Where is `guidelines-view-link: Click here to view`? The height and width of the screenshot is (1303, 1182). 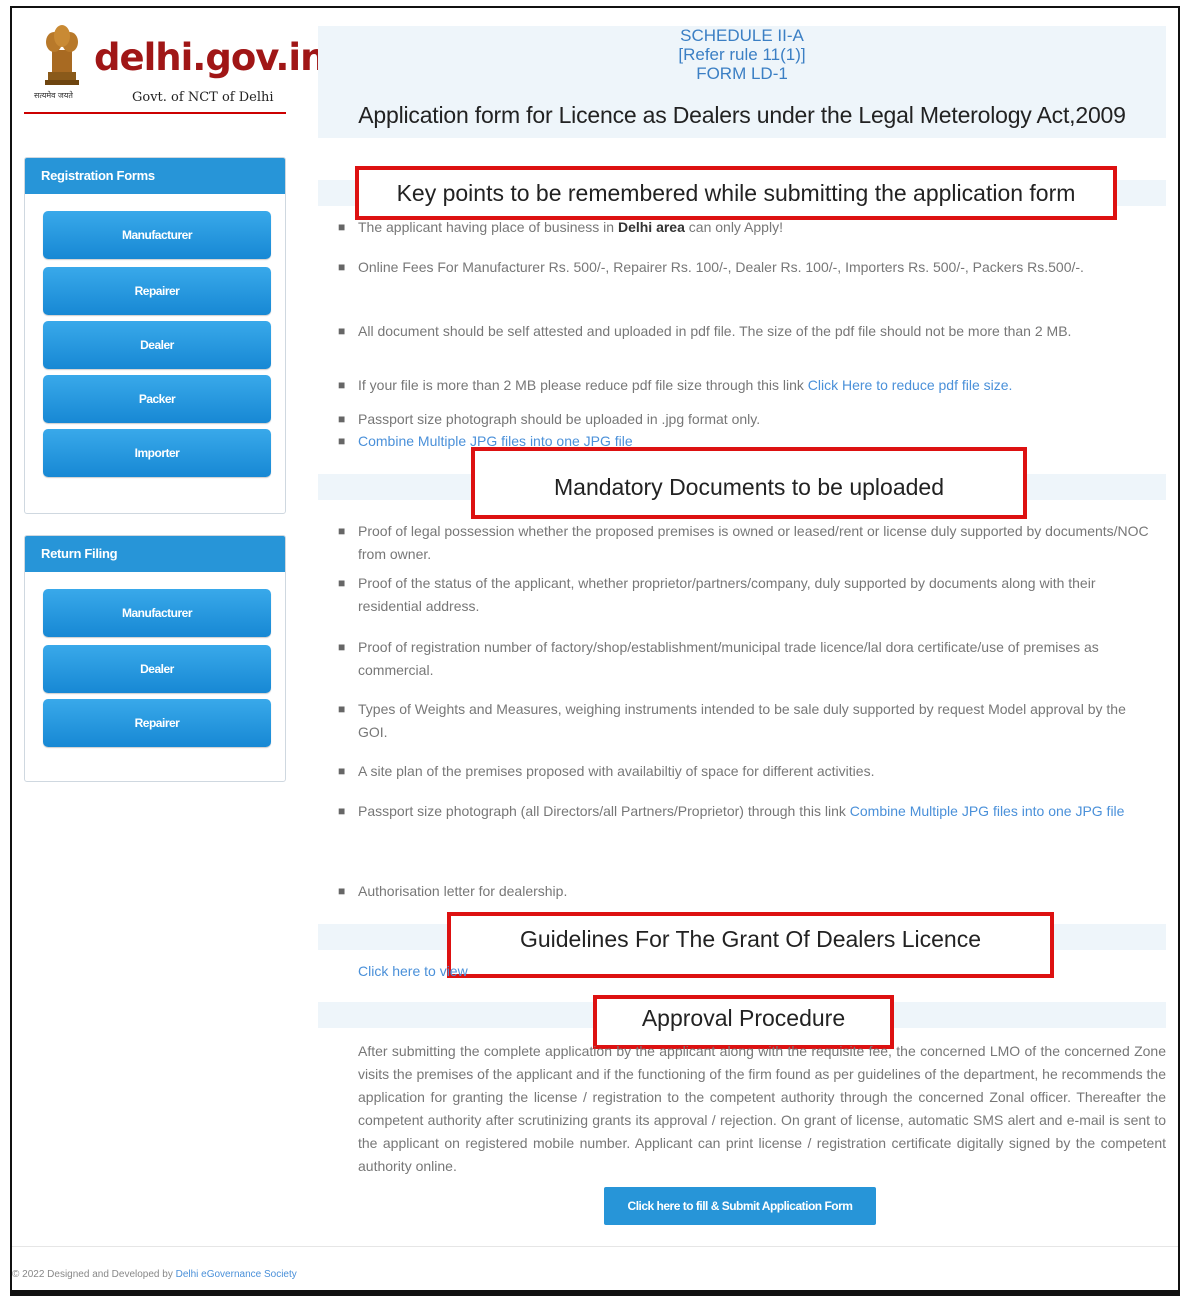 guidelines-view-link: Click here to view is located at coordinates (508, 971).